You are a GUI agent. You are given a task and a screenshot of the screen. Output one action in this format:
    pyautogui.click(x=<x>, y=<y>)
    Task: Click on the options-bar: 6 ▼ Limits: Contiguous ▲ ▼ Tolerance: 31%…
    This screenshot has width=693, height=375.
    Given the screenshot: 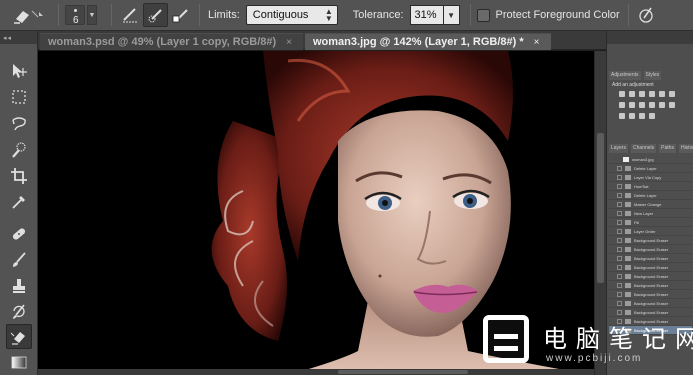 What is the action you would take?
    pyautogui.click(x=346, y=15)
    